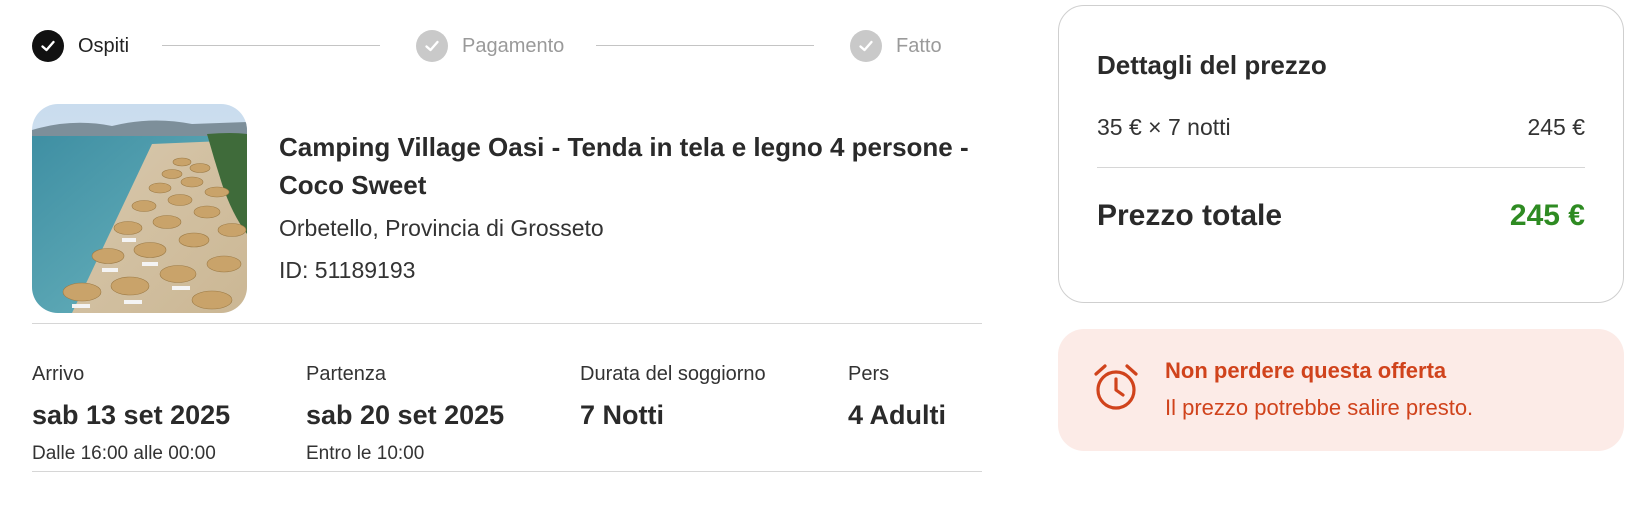  I want to click on step-label: Fatto, so click(919, 45).